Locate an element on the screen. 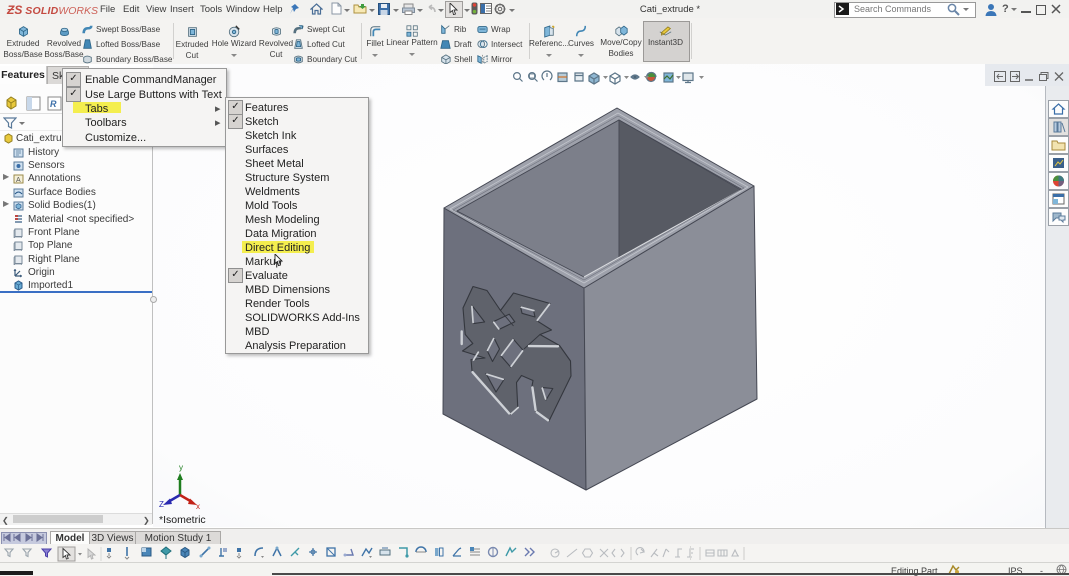  svg-text: *Isometric is located at coordinates (182, 520).